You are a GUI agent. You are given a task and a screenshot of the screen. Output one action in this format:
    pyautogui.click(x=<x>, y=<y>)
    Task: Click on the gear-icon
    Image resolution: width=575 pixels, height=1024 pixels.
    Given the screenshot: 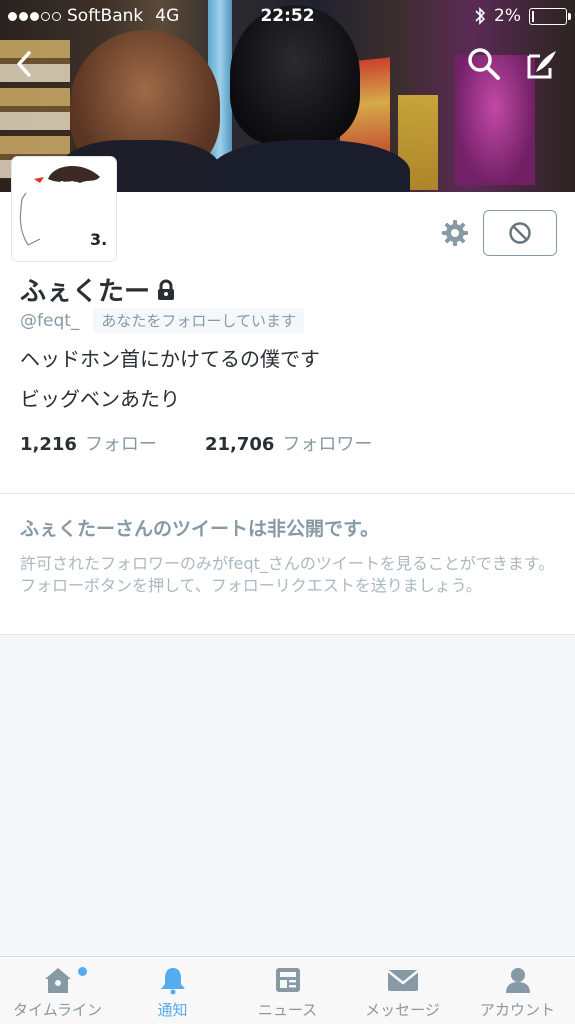 What is the action you would take?
    pyautogui.click(x=455, y=233)
    